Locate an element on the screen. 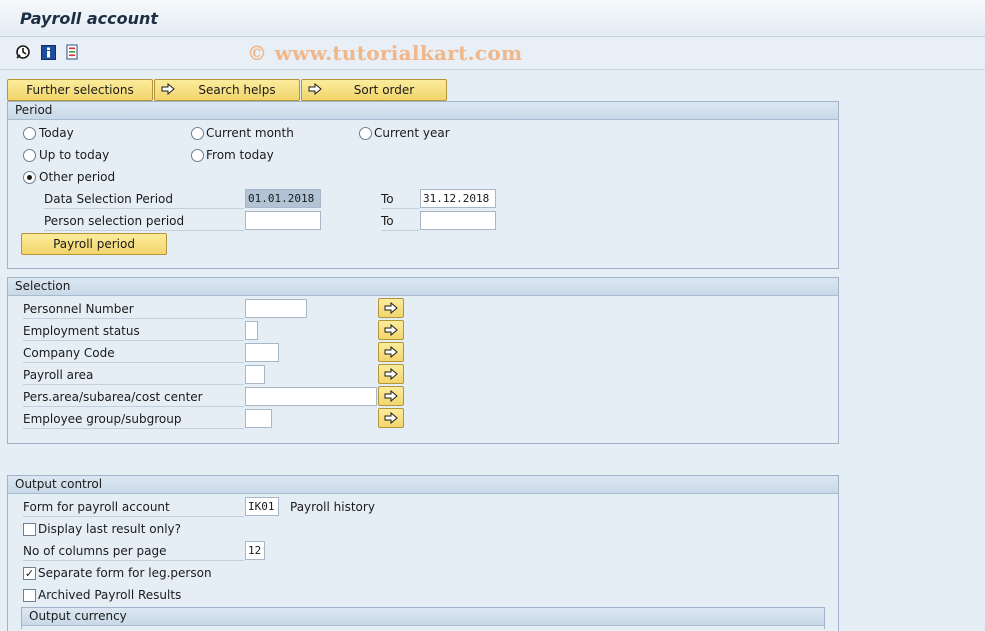  sort-order-button: Sort order is located at coordinates (374, 90).